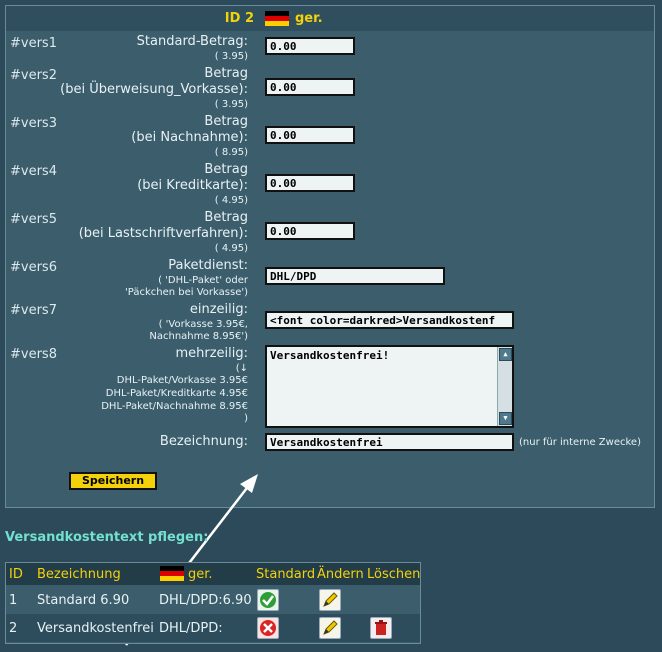 The width and height of the screenshot is (662, 652). What do you see at coordinates (83, 600) in the screenshot?
I see `row-name-cell: Standard 6.90` at bounding box center [83, 600].